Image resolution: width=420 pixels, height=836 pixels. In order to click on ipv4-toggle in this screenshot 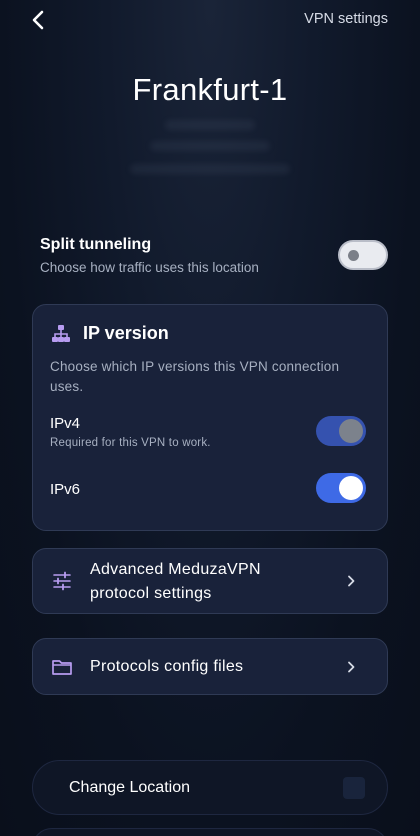, I will do `click(341, 431)`.